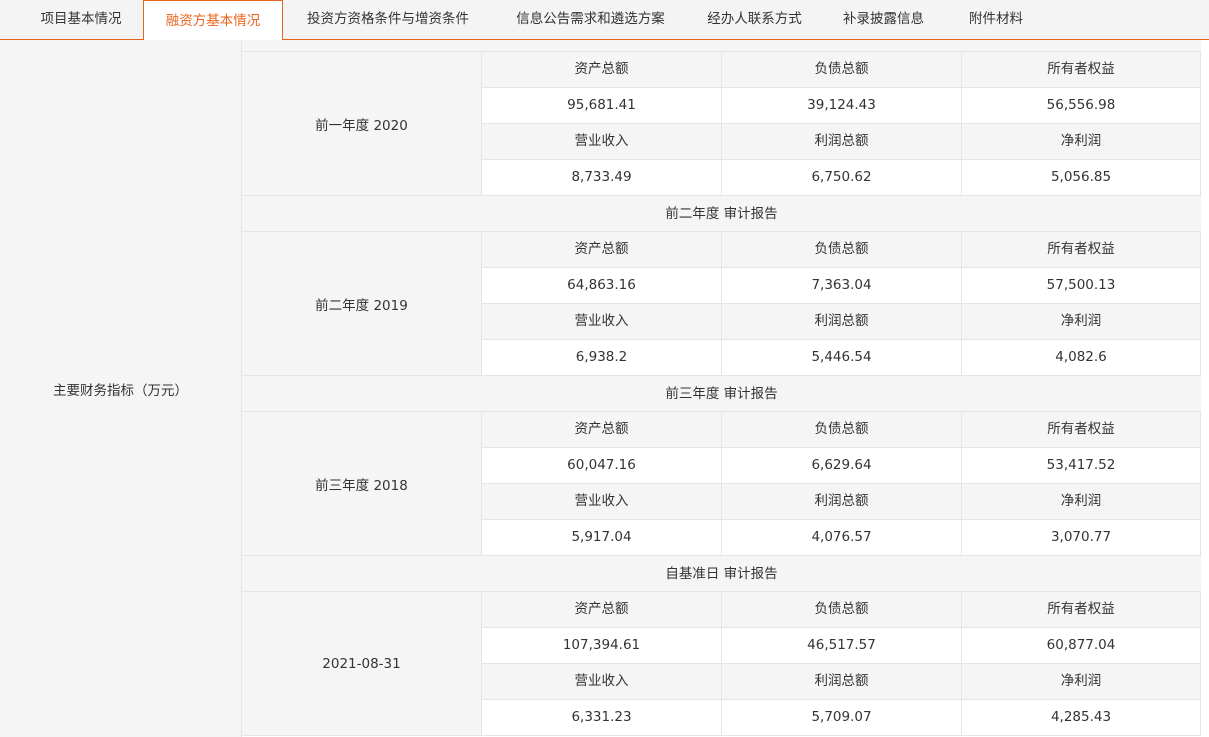 Image resolution: width=1209 pixels, height=737 pixels. Describe the element at coordinates (996, 19) in the screenshot. I see `tab-attachments: 附件材料` at that location.